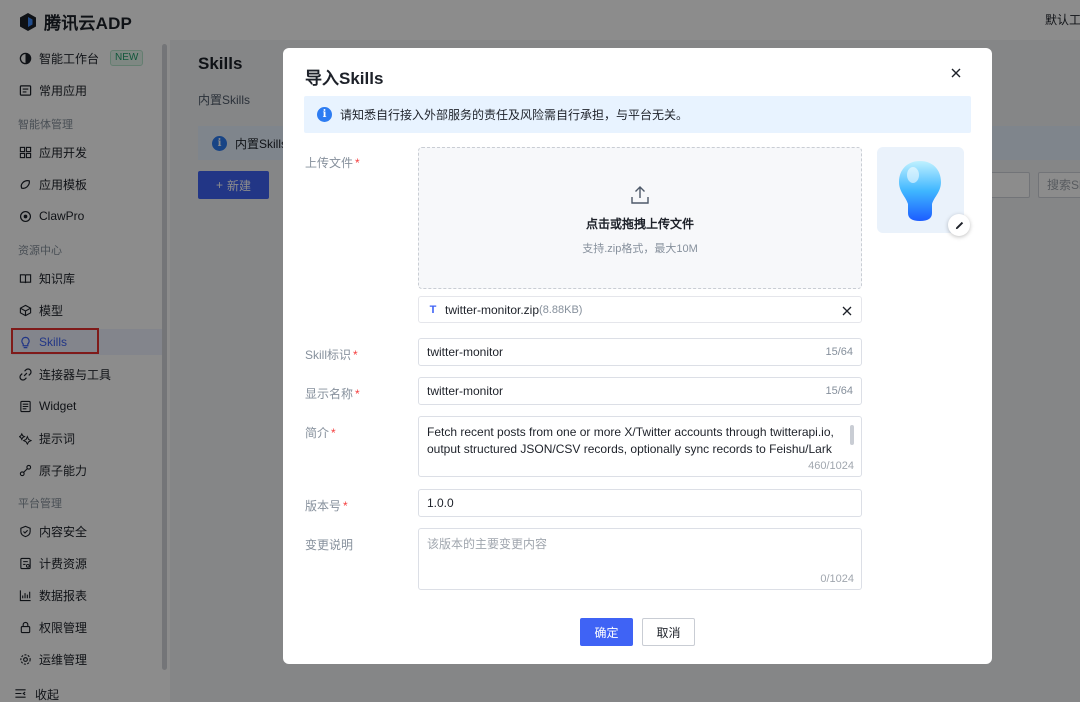  What do you see at coordinates (640, 352) in the screenshot?
I see `skill-id-input: twitter-monitor 15/64` at bounding box center [640, 352].